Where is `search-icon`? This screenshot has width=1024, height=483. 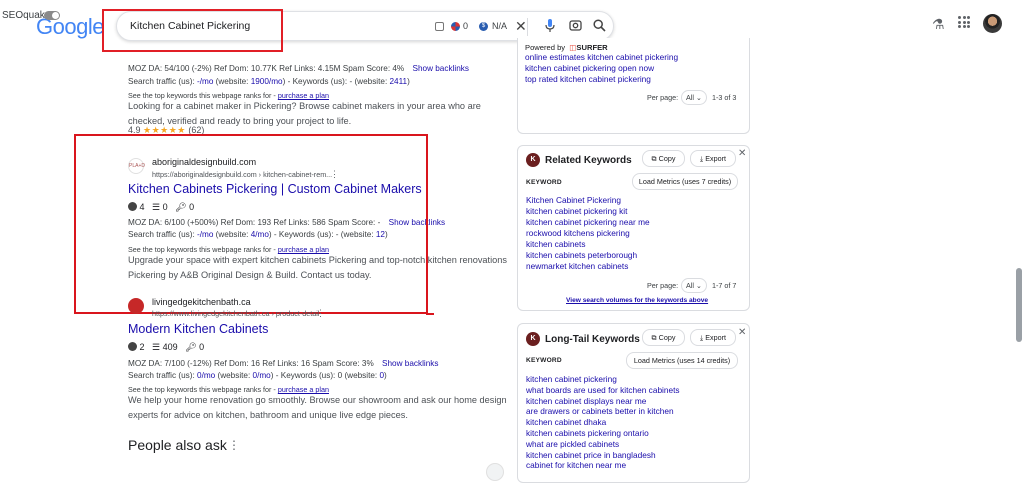 search-icon is located at coordinates (599, 28).